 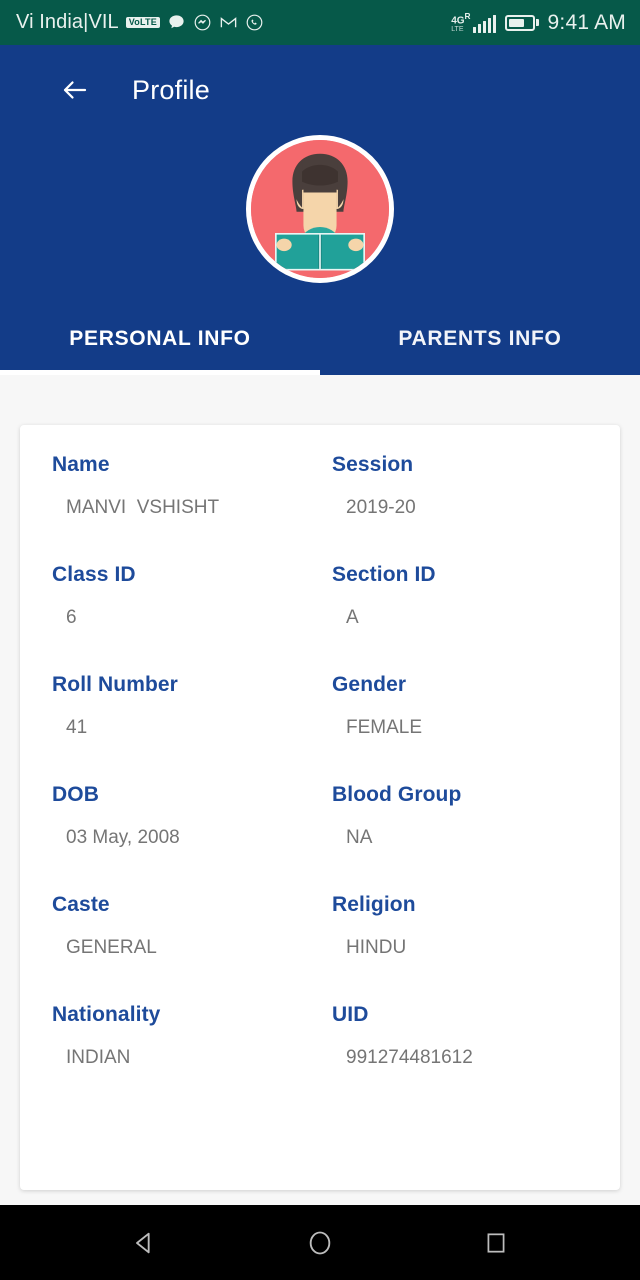 I want to click on status-bar-right: 4GR LTE 9:41 AM, so click(x=538, y=23).